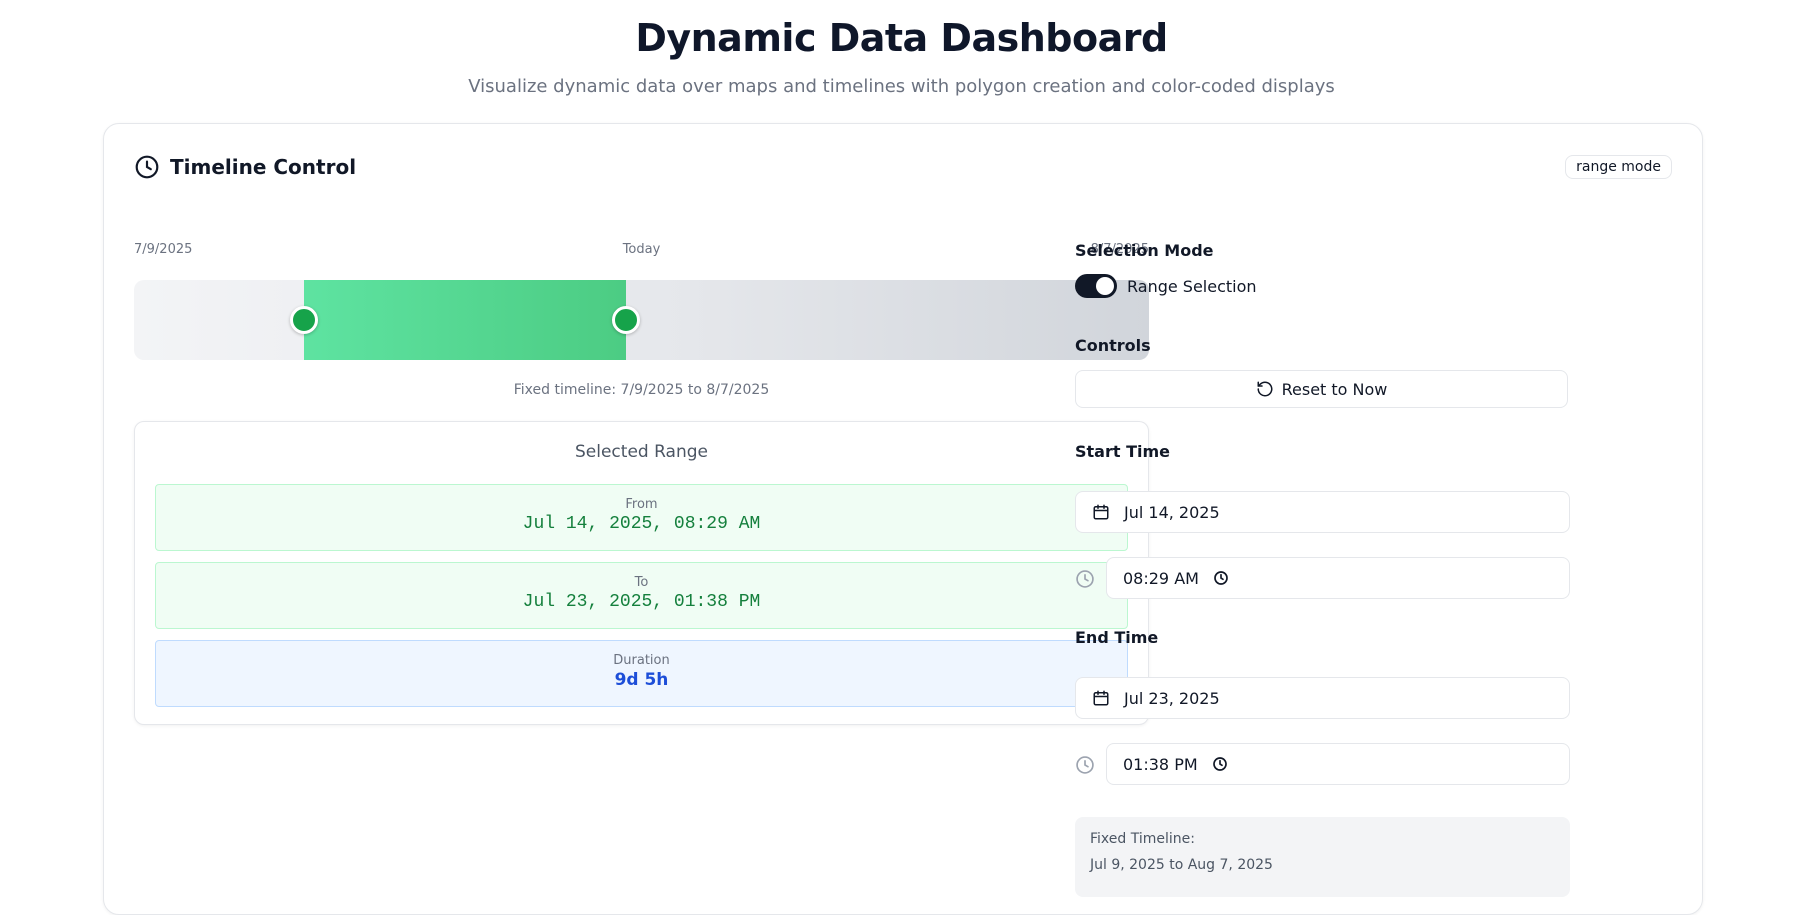 This screenshot has height=915, width=1803. Describe the element at coordinates (1265, 389) in the screenshot. I see `rotate-ccw-icon` at that location.